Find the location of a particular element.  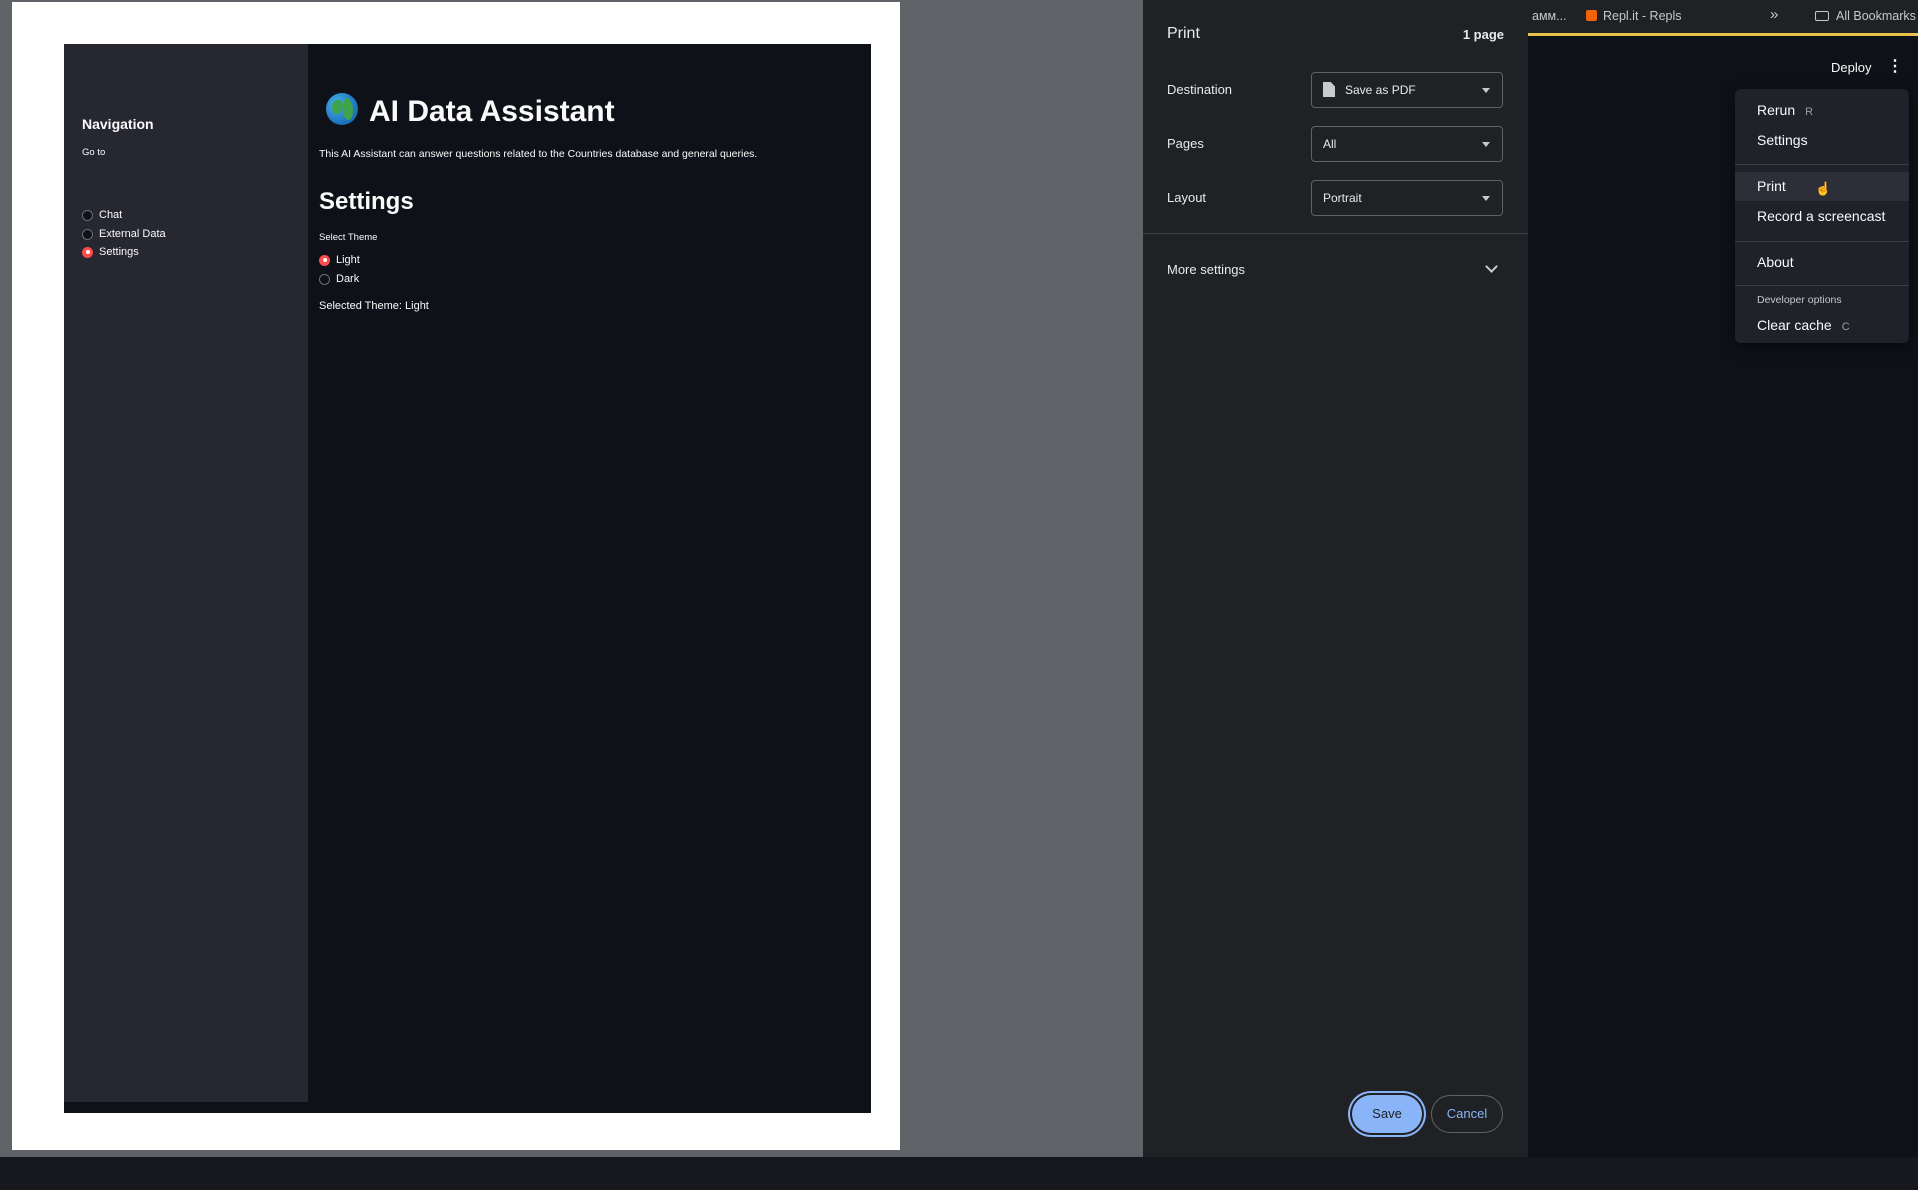

destination-label: Destination is located at coordinates (1200, 89).